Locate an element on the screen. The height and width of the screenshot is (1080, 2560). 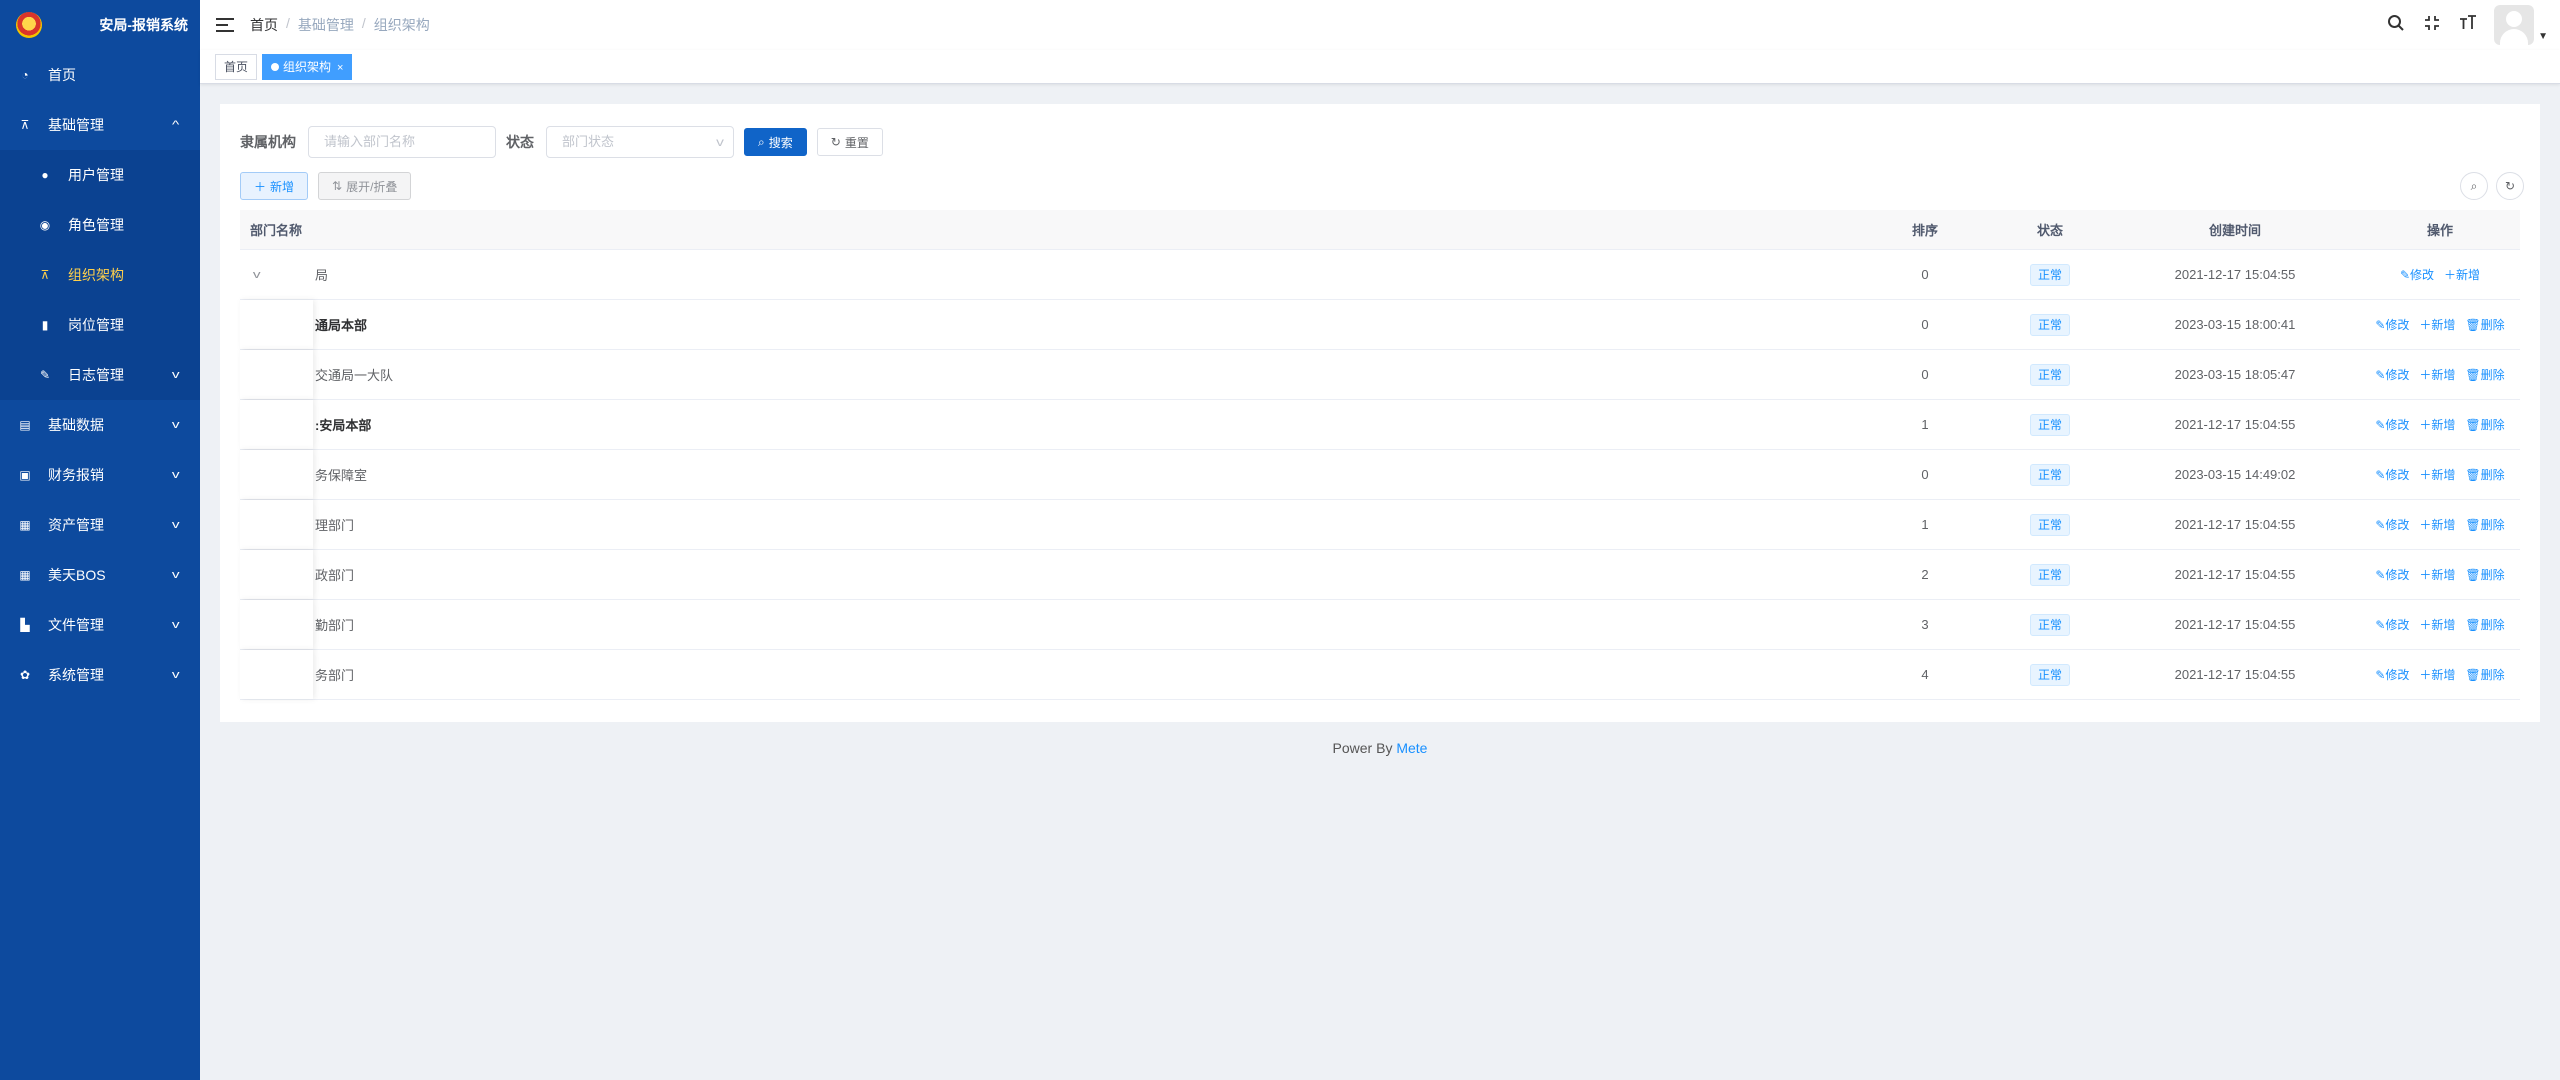
table-header: 部门名称 排序 状态 创建时间 操作 is located at coordinates (1380, 230).